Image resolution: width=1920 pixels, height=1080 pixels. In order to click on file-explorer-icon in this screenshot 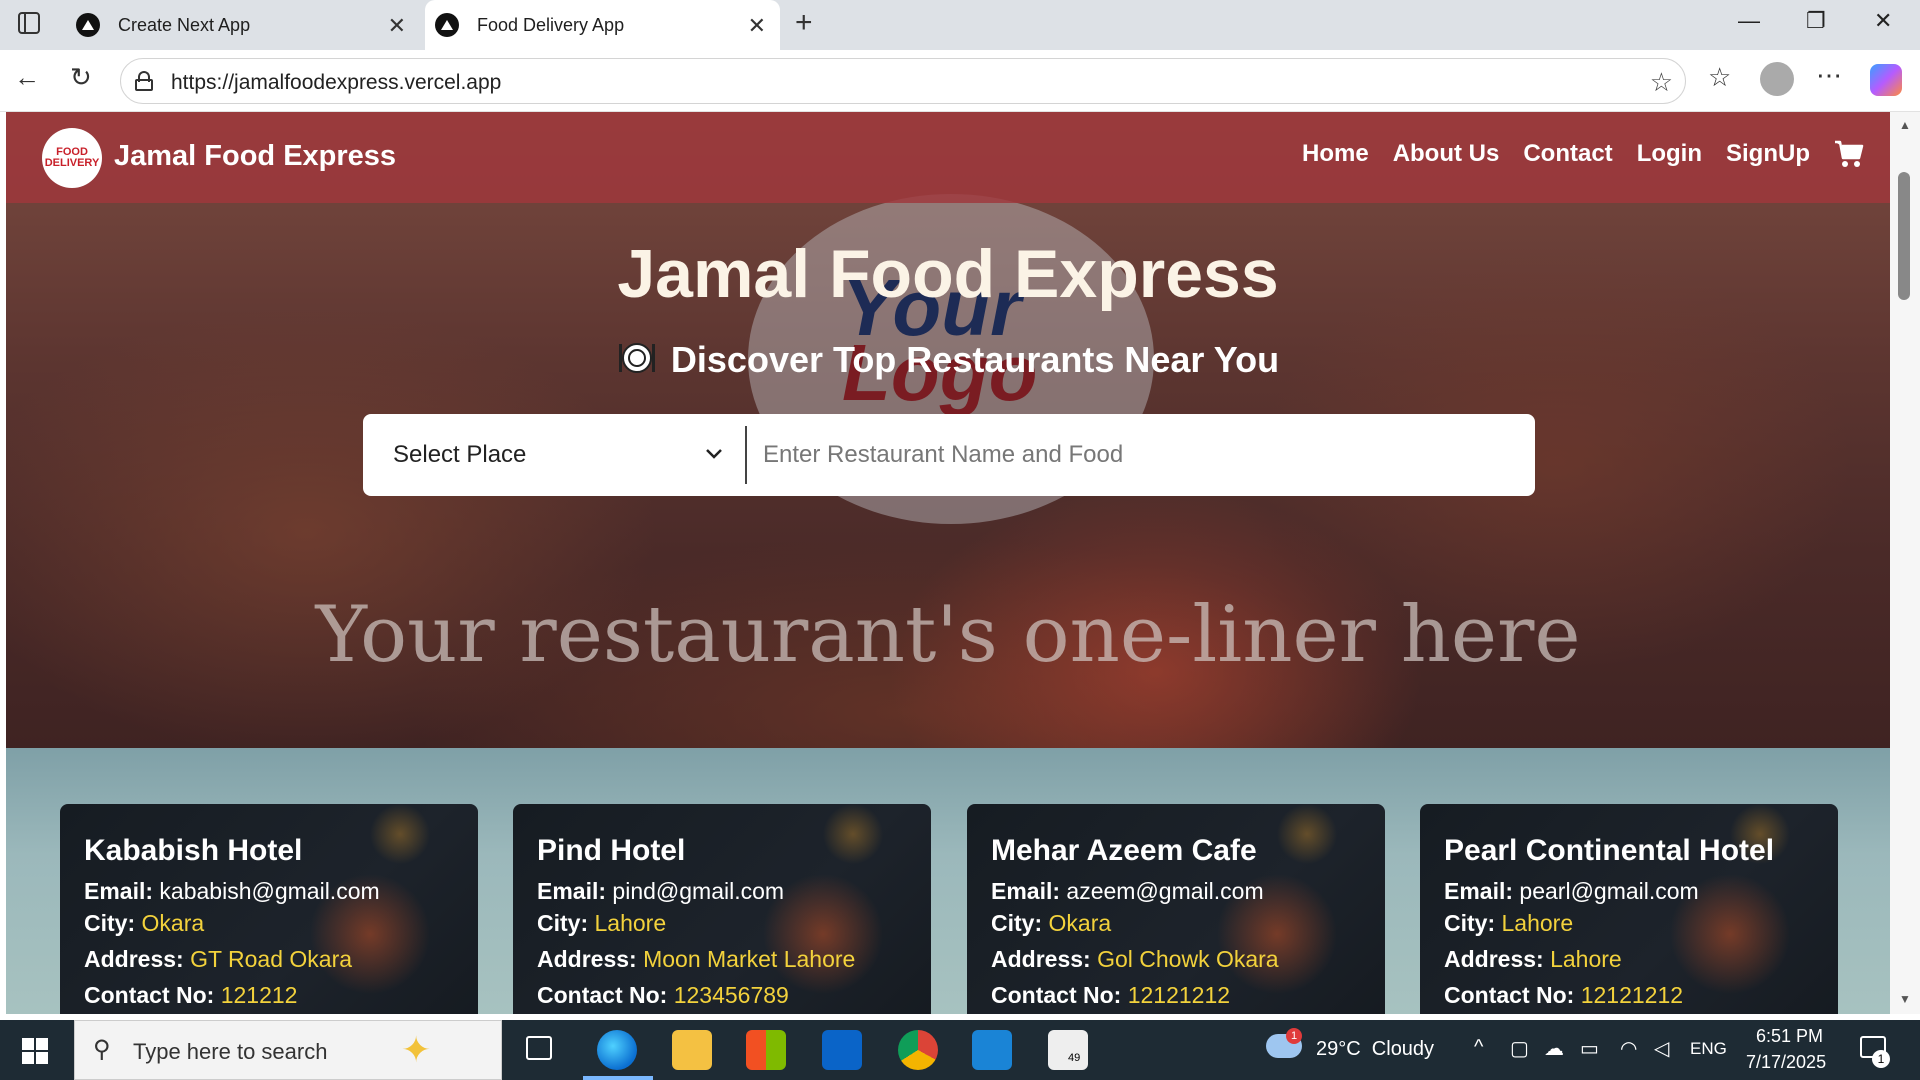, I will do `click(692, 1050)`.